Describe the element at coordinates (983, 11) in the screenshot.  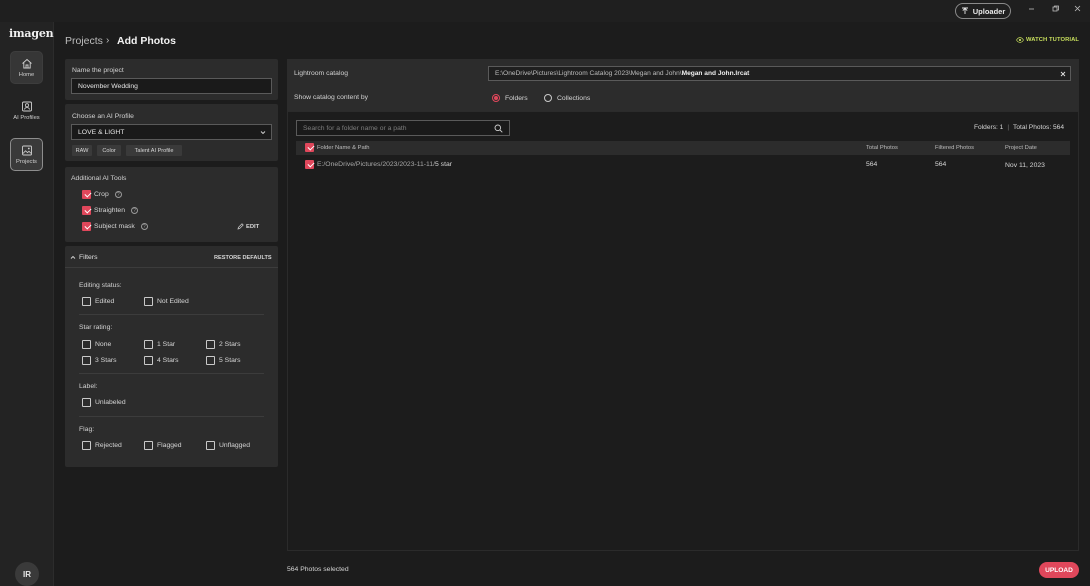
I see `uploader-button: Uploader` at that location.